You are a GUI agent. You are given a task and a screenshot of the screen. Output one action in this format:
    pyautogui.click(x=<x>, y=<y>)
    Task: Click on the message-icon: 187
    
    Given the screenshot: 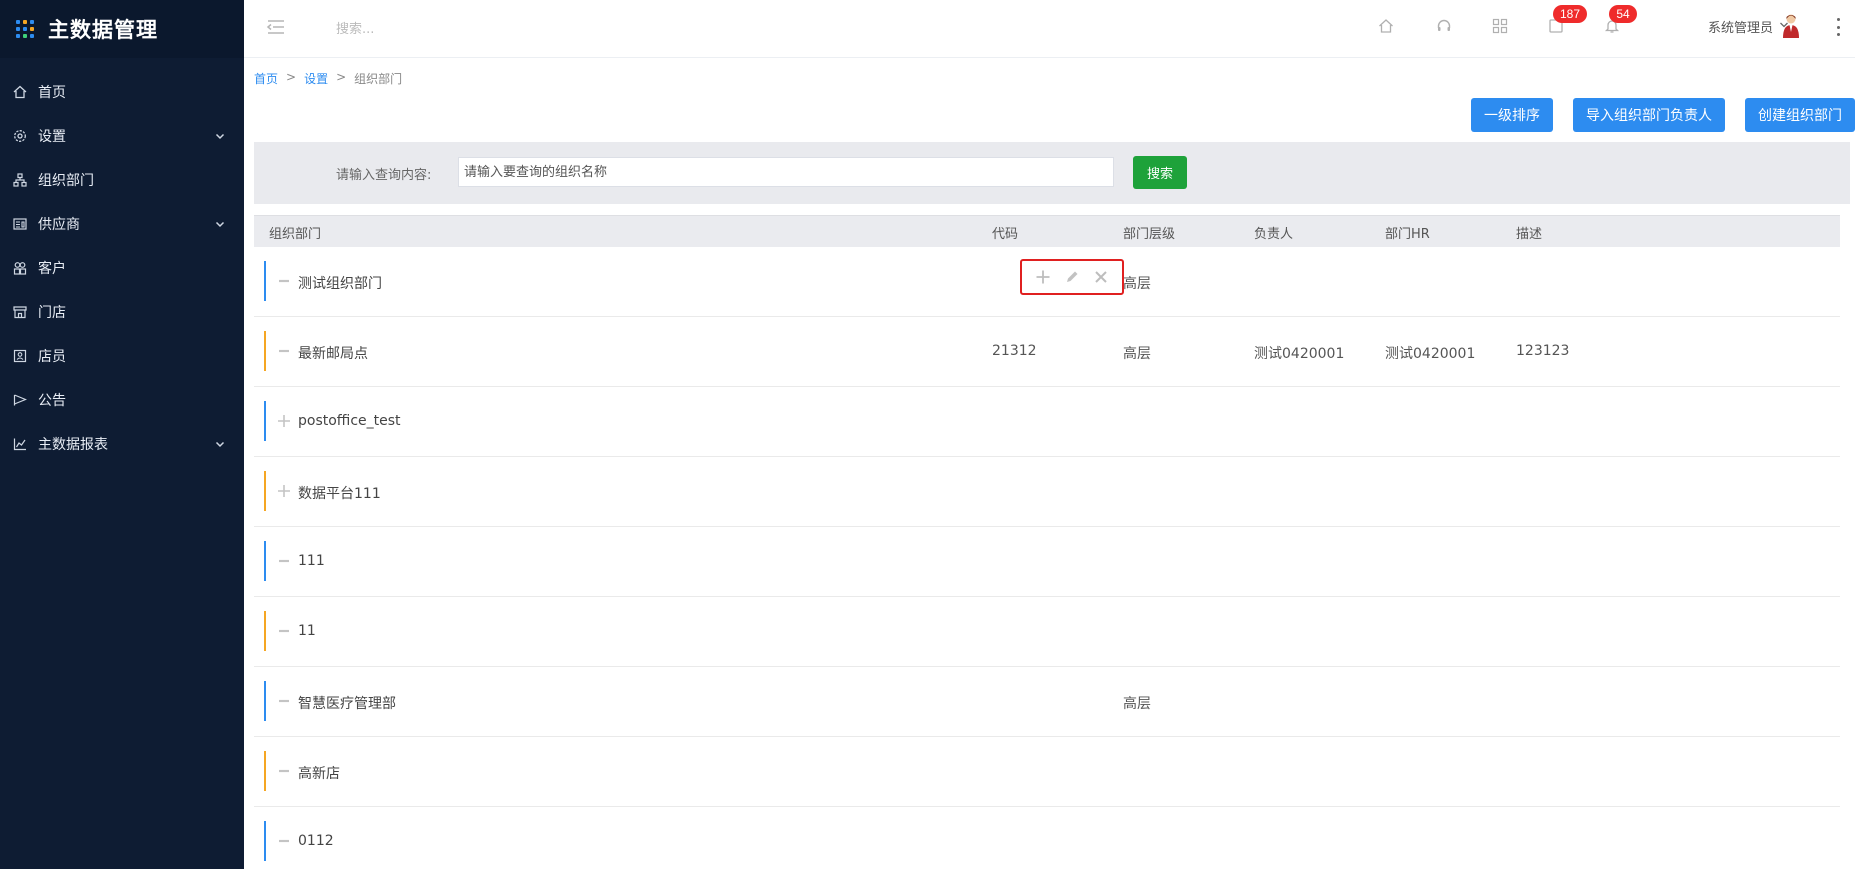 What is the action you would take?
    pyautogui.click(x=1566, y=20)
    